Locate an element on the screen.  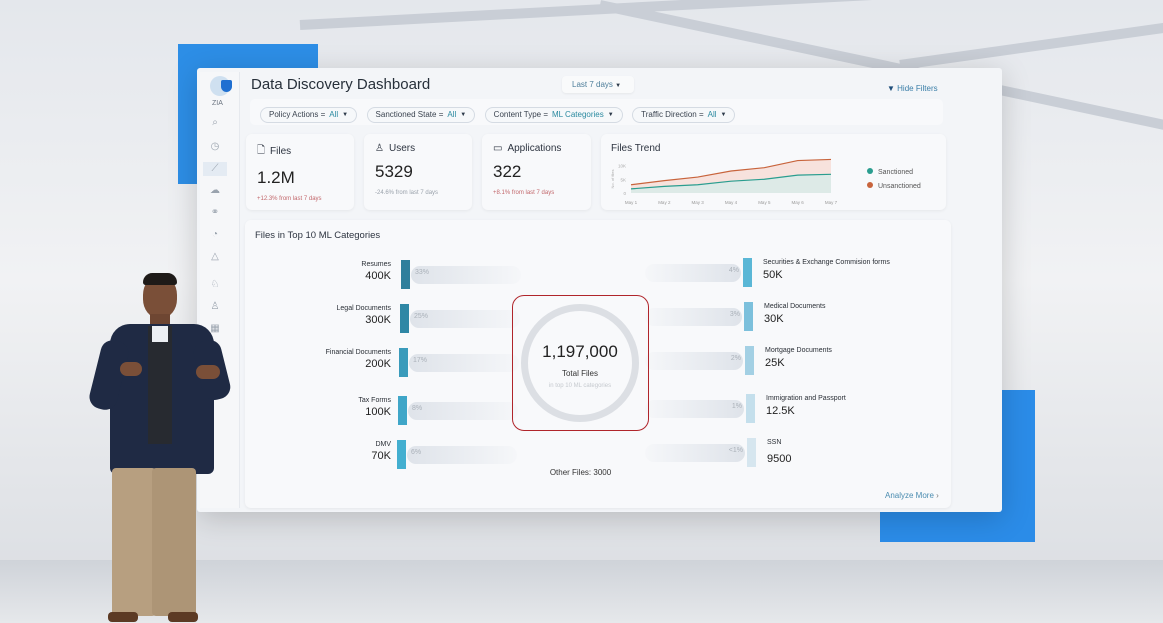
category-label: DMV is located at coordinates (383, 444).